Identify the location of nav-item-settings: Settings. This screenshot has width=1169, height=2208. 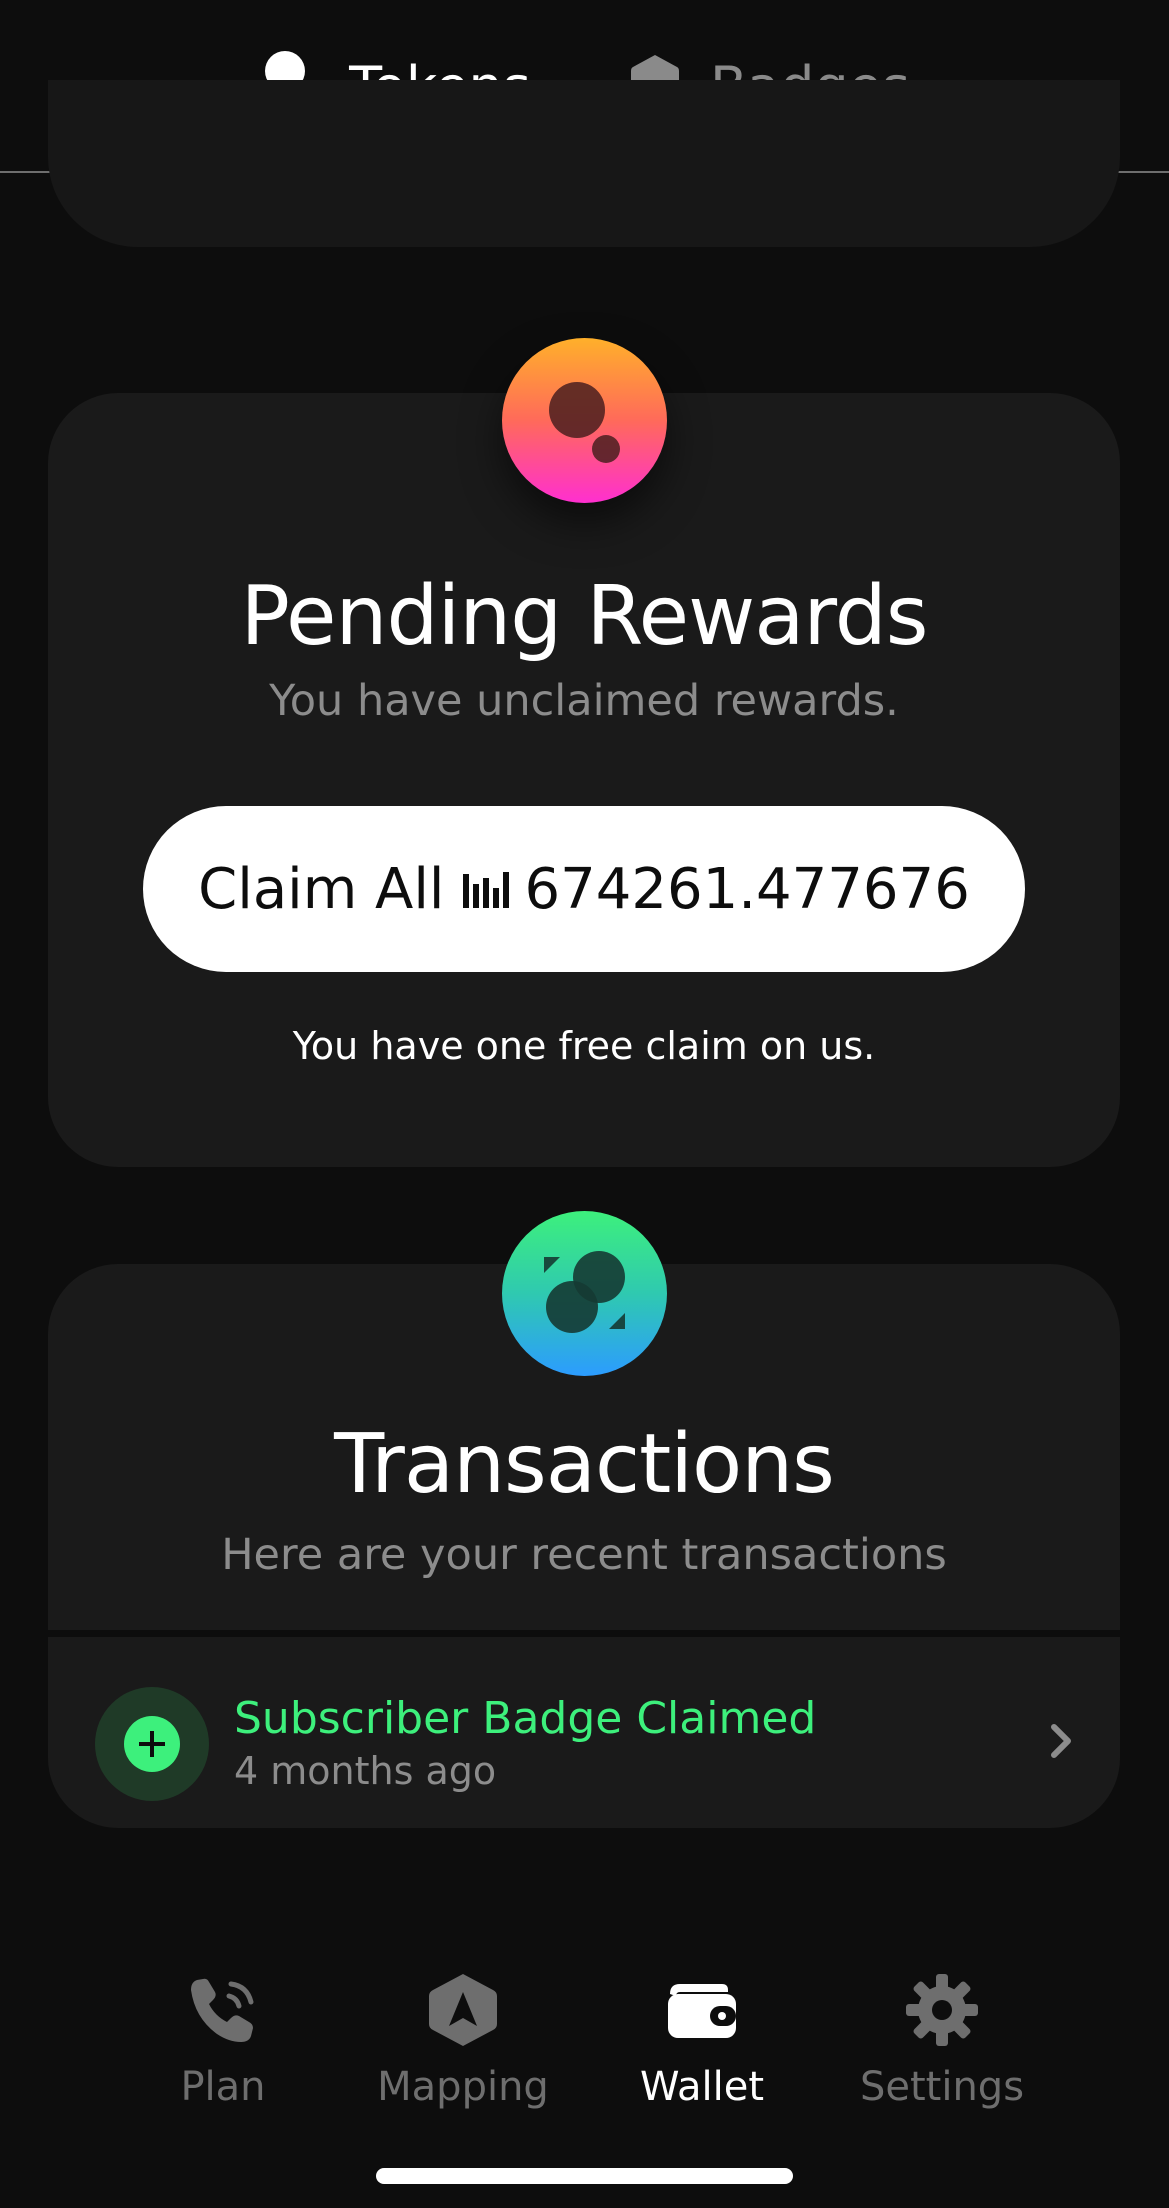
(942, 2040).